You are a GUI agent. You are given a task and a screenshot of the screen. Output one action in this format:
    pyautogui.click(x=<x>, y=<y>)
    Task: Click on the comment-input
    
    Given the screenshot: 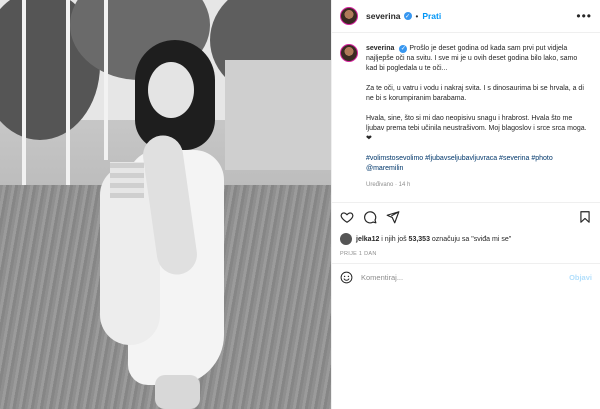 What is the action you would take?
    pyautogui.click(x=465, y=277)
    